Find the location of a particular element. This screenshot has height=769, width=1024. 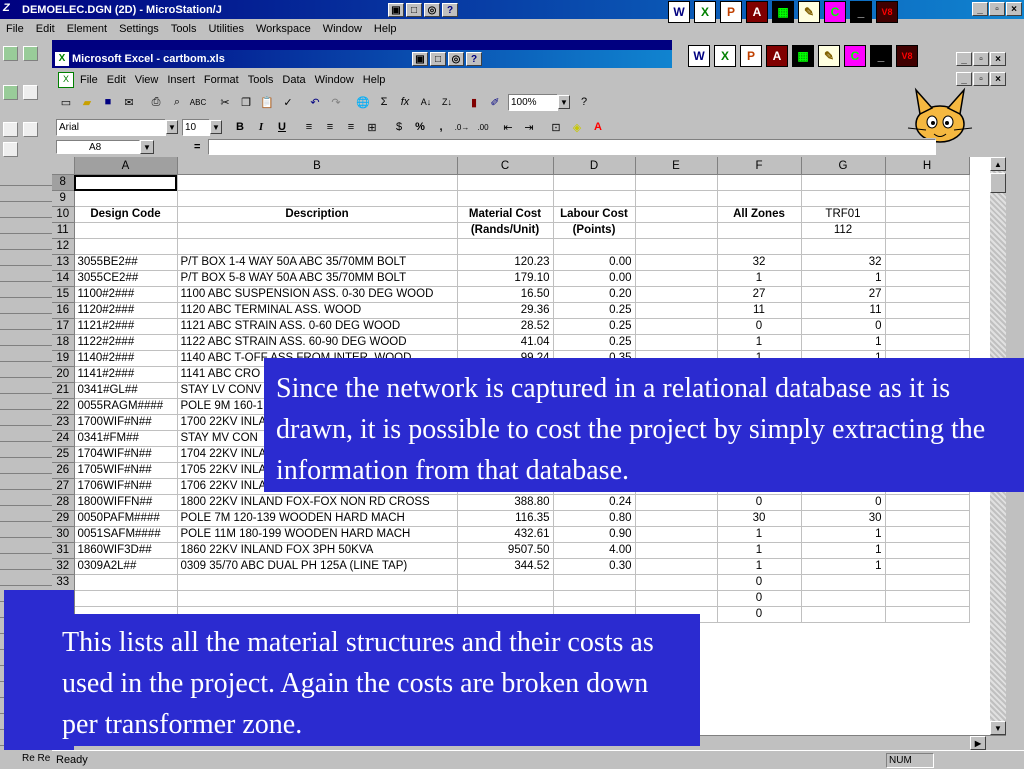

cut-icon: ✂ is located at coordinates (225, 102).